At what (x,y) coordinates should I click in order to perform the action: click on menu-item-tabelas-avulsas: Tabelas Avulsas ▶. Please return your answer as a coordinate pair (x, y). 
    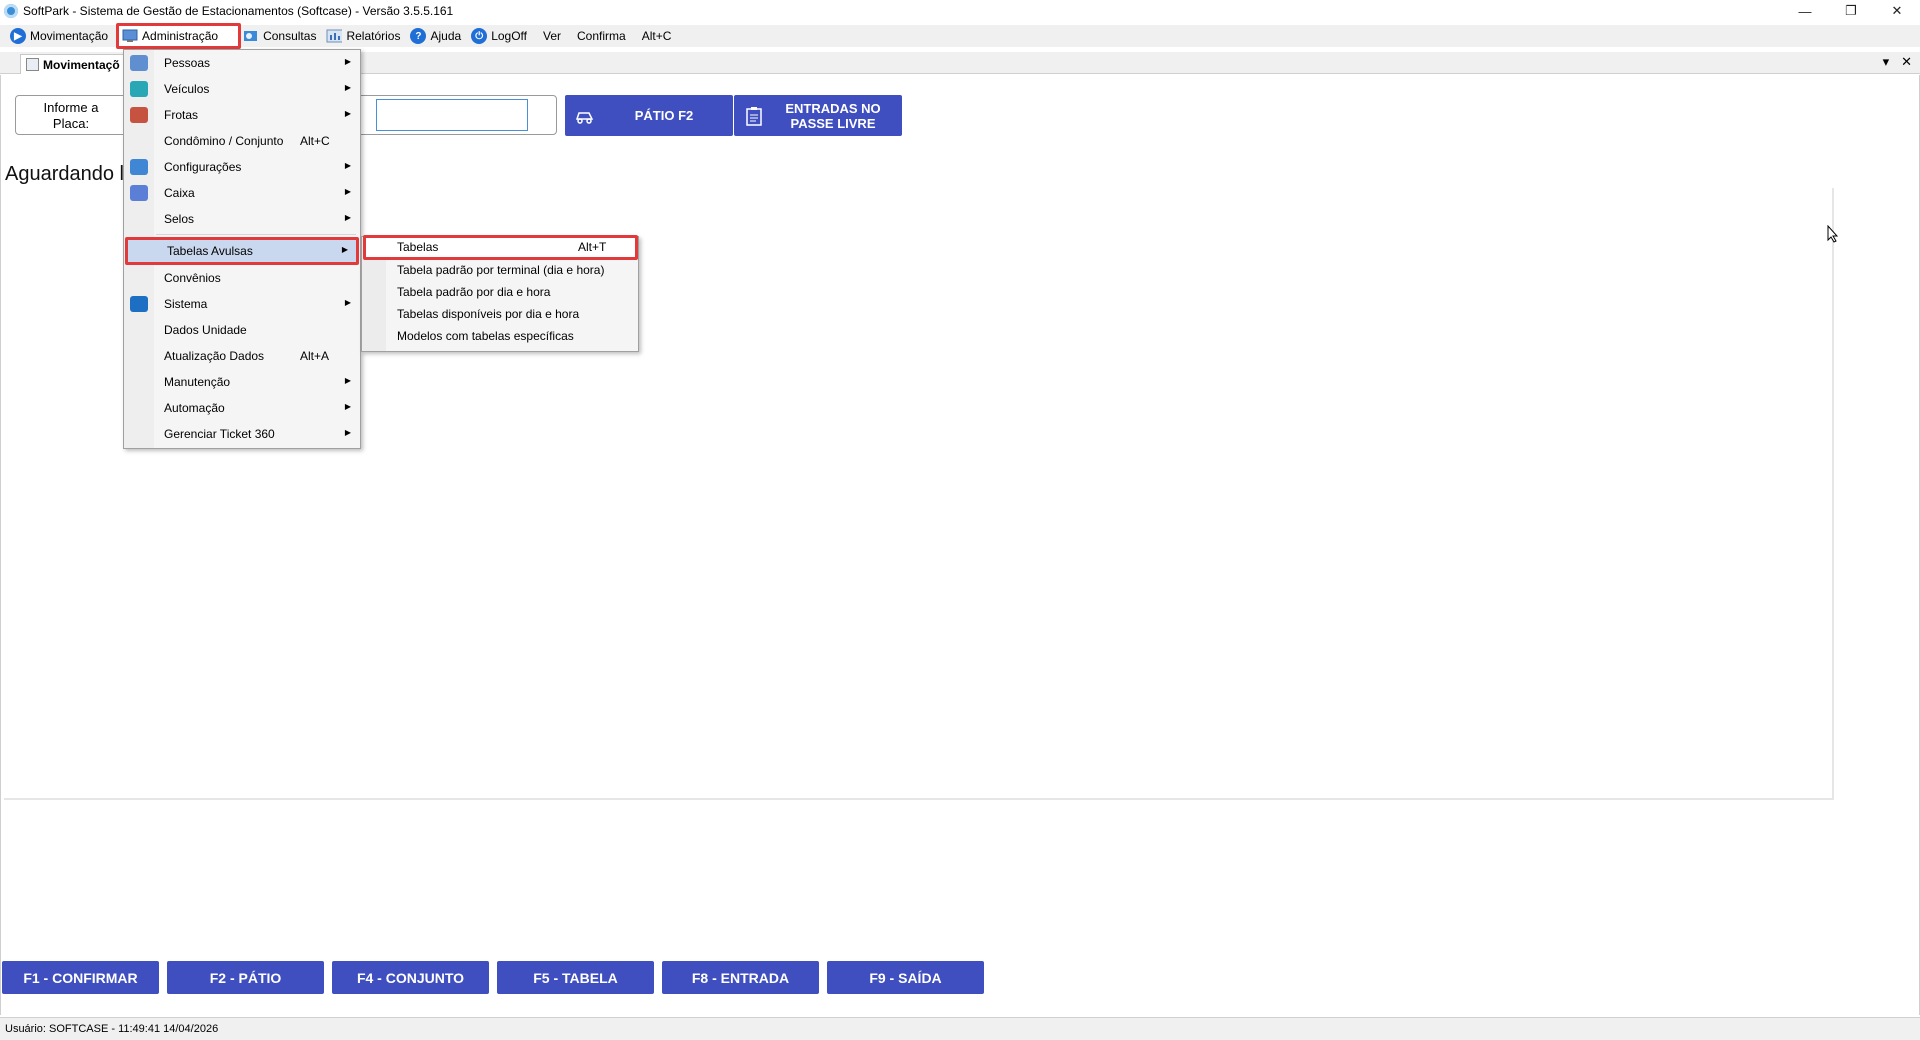
    Looking at the image, I should click on (242, 251).